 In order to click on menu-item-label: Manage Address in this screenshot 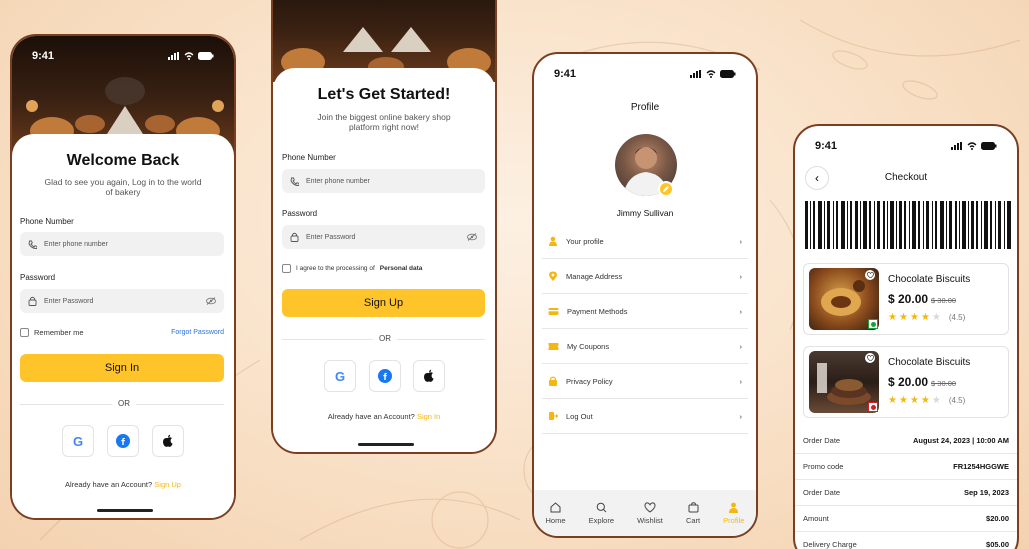, I will do `click(594, 276)`.